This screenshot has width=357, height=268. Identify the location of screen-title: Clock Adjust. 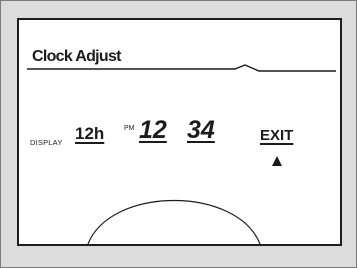
(76, 56).